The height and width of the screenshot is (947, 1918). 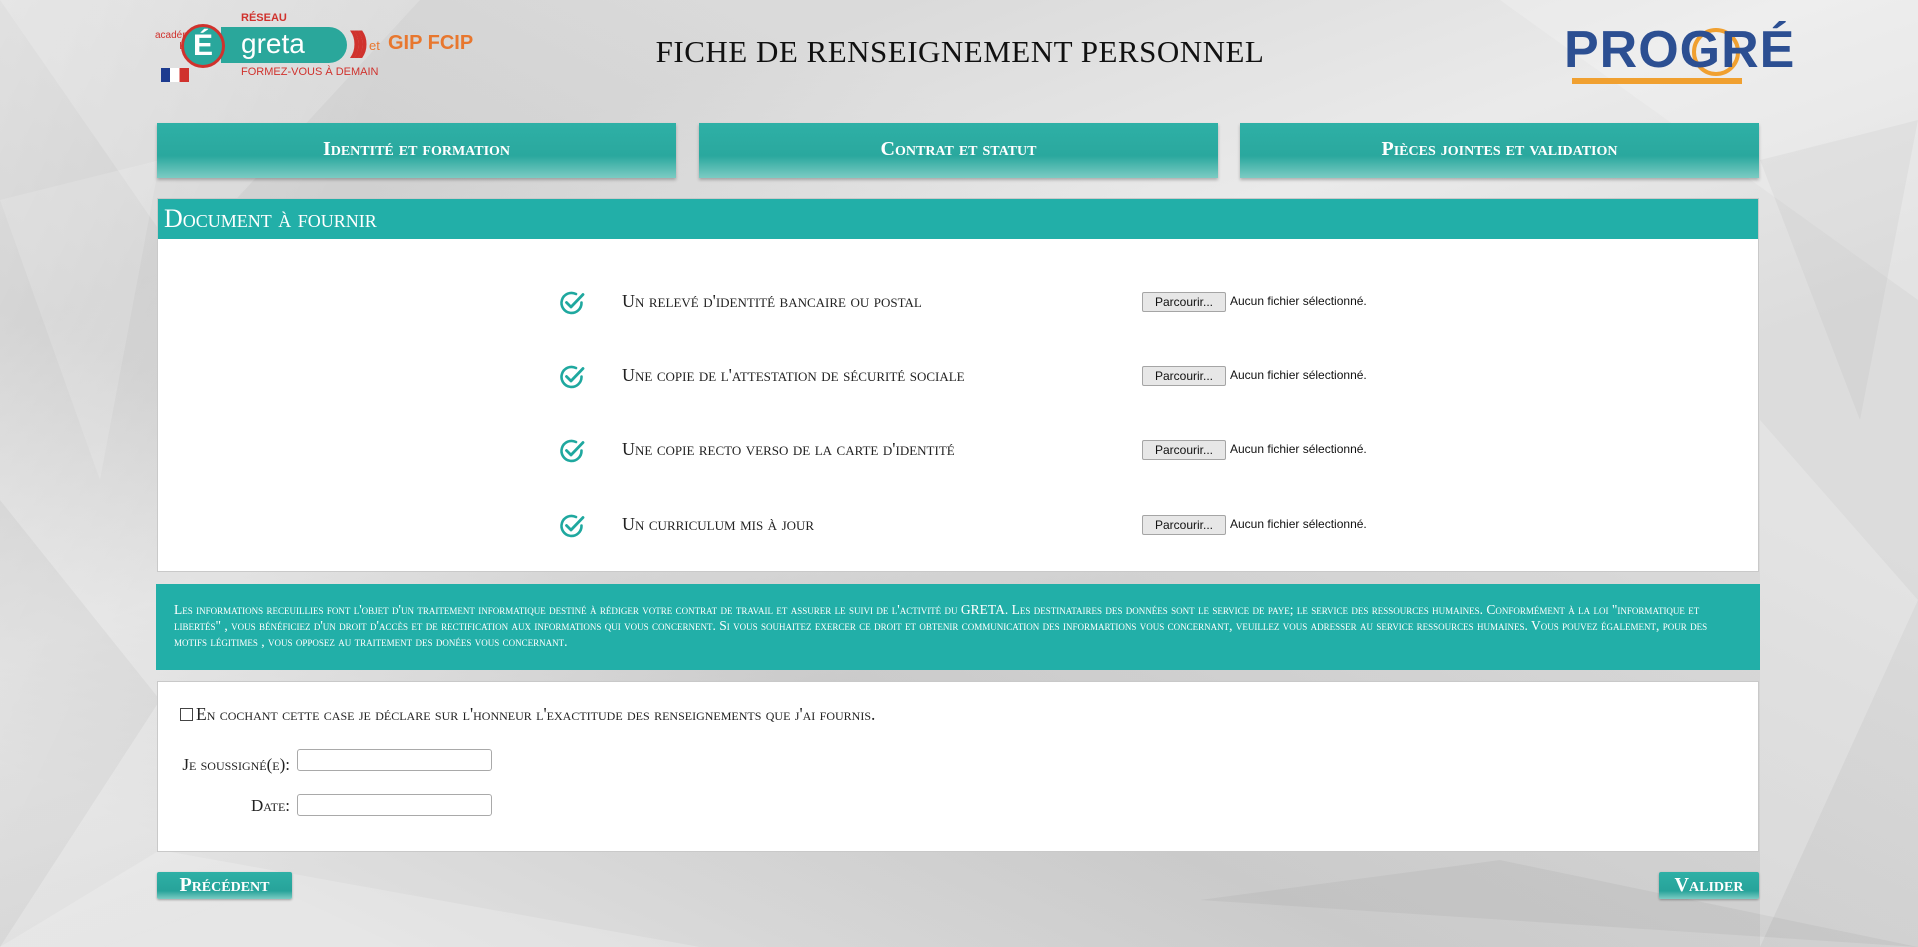 What do you see at coordinates (224, 885) in the screenshot?
I see `previous-button: Précédent` at bounding box center [224, 885].